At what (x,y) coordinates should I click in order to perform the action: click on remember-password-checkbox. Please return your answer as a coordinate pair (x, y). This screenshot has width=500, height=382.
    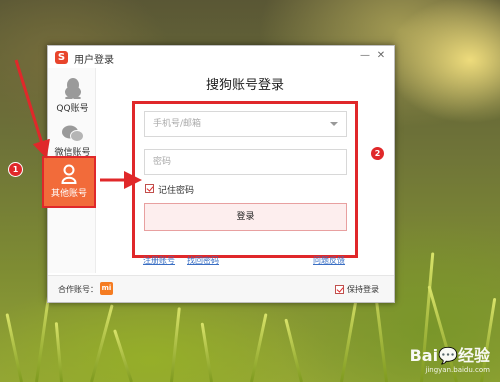
    Looking at the image, I should click on (149, 188).